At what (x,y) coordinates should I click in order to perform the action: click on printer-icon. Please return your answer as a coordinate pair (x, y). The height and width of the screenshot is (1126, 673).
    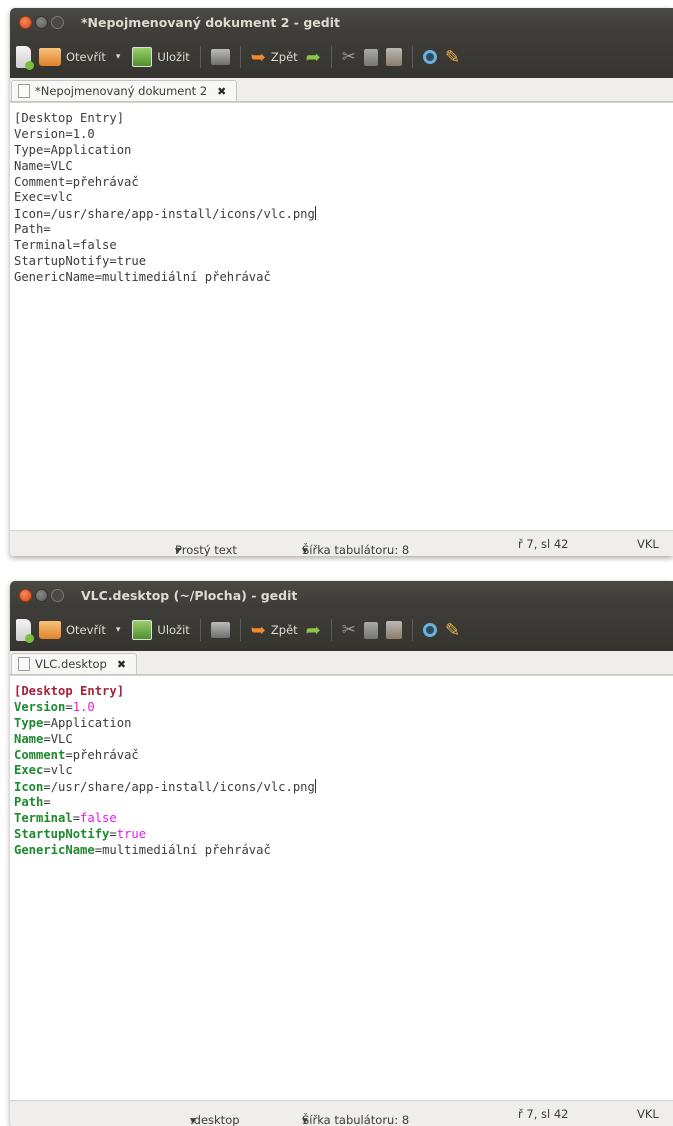
    Looking at the image, I should click on (220, 630).